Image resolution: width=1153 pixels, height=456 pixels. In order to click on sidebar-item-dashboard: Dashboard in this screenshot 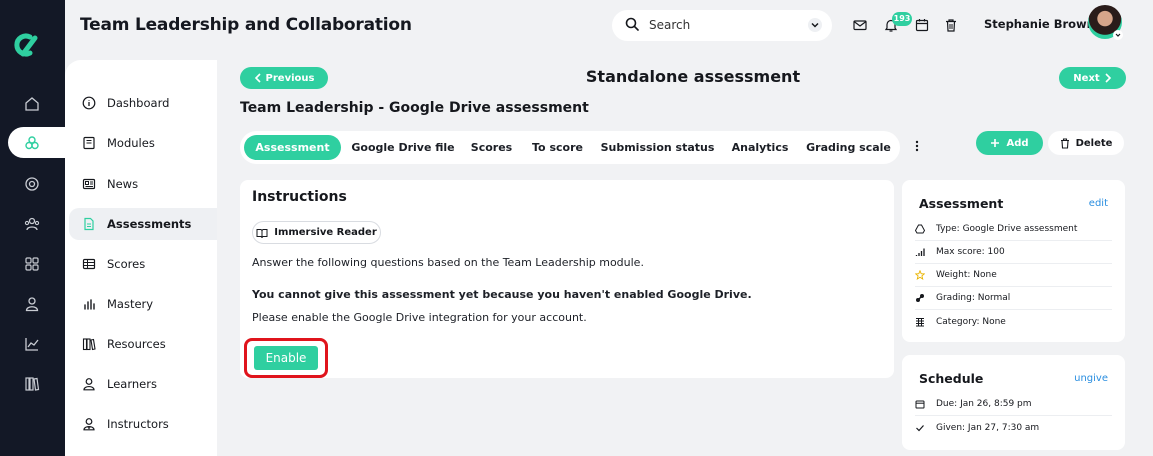, I will do `click(143, 103)`.